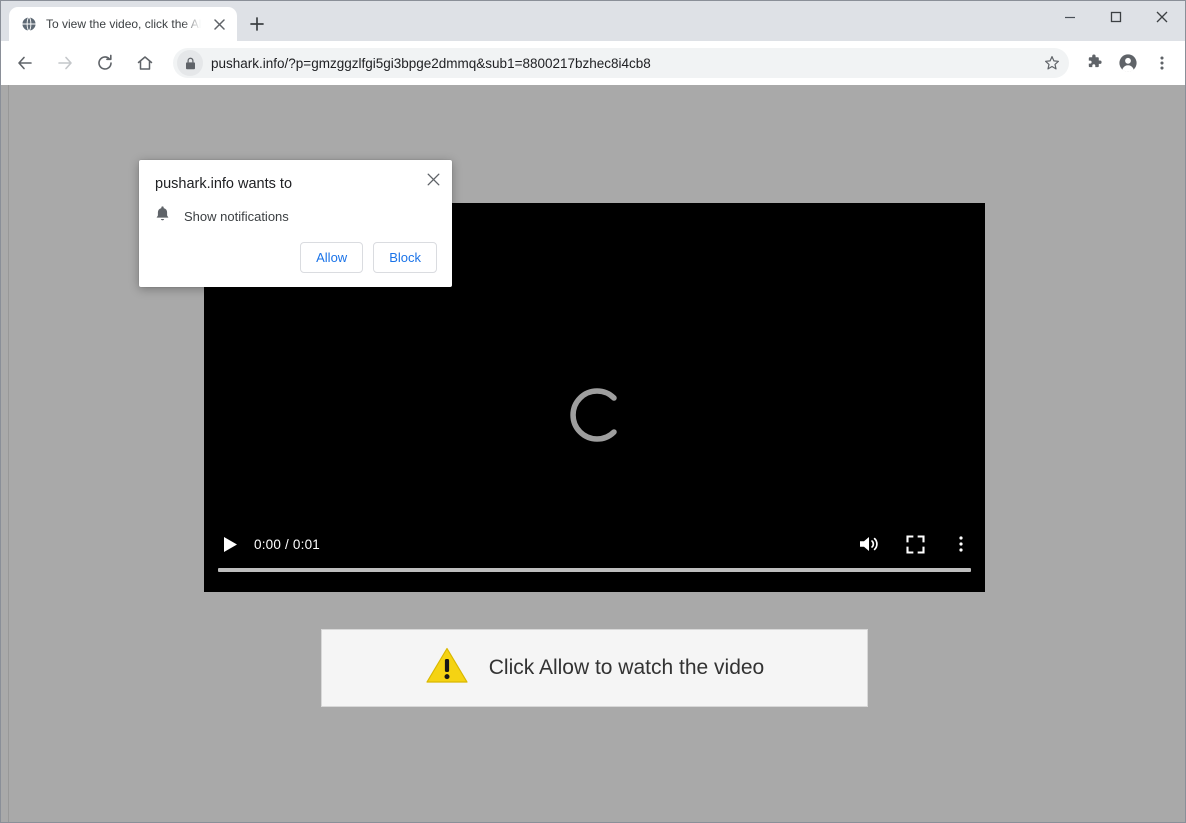 The width and height of the screenshot is (1186, 823). What do you see at coordinates (29, 24) in the screenshot?
I see `globe-icon` at bounding box center [29, 24].